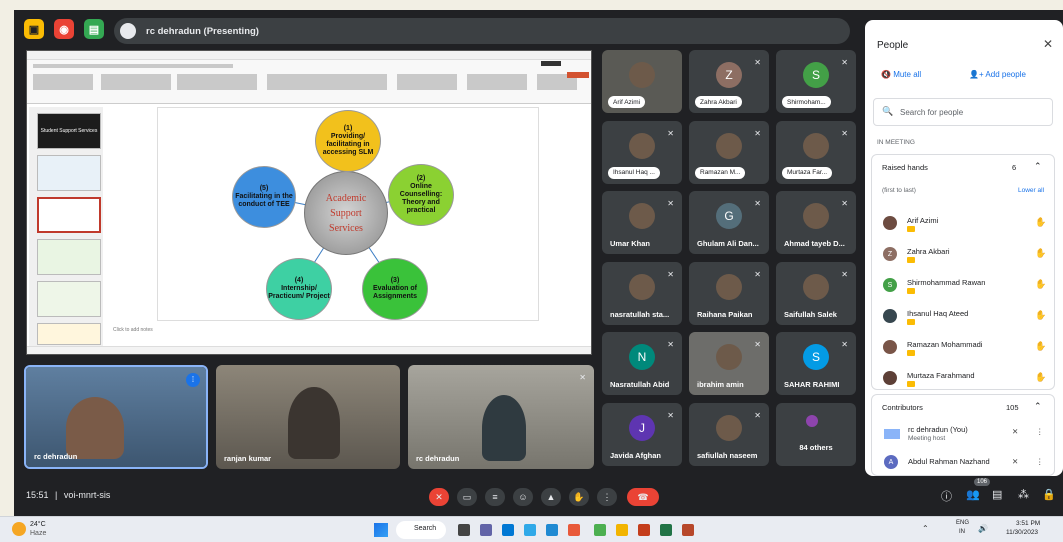 The image size is (1063, 542). What do you see at coordinates (927, 438) in the screenshot?
I see `contributor-role: Meeting host` at bounding box center [927, 438].